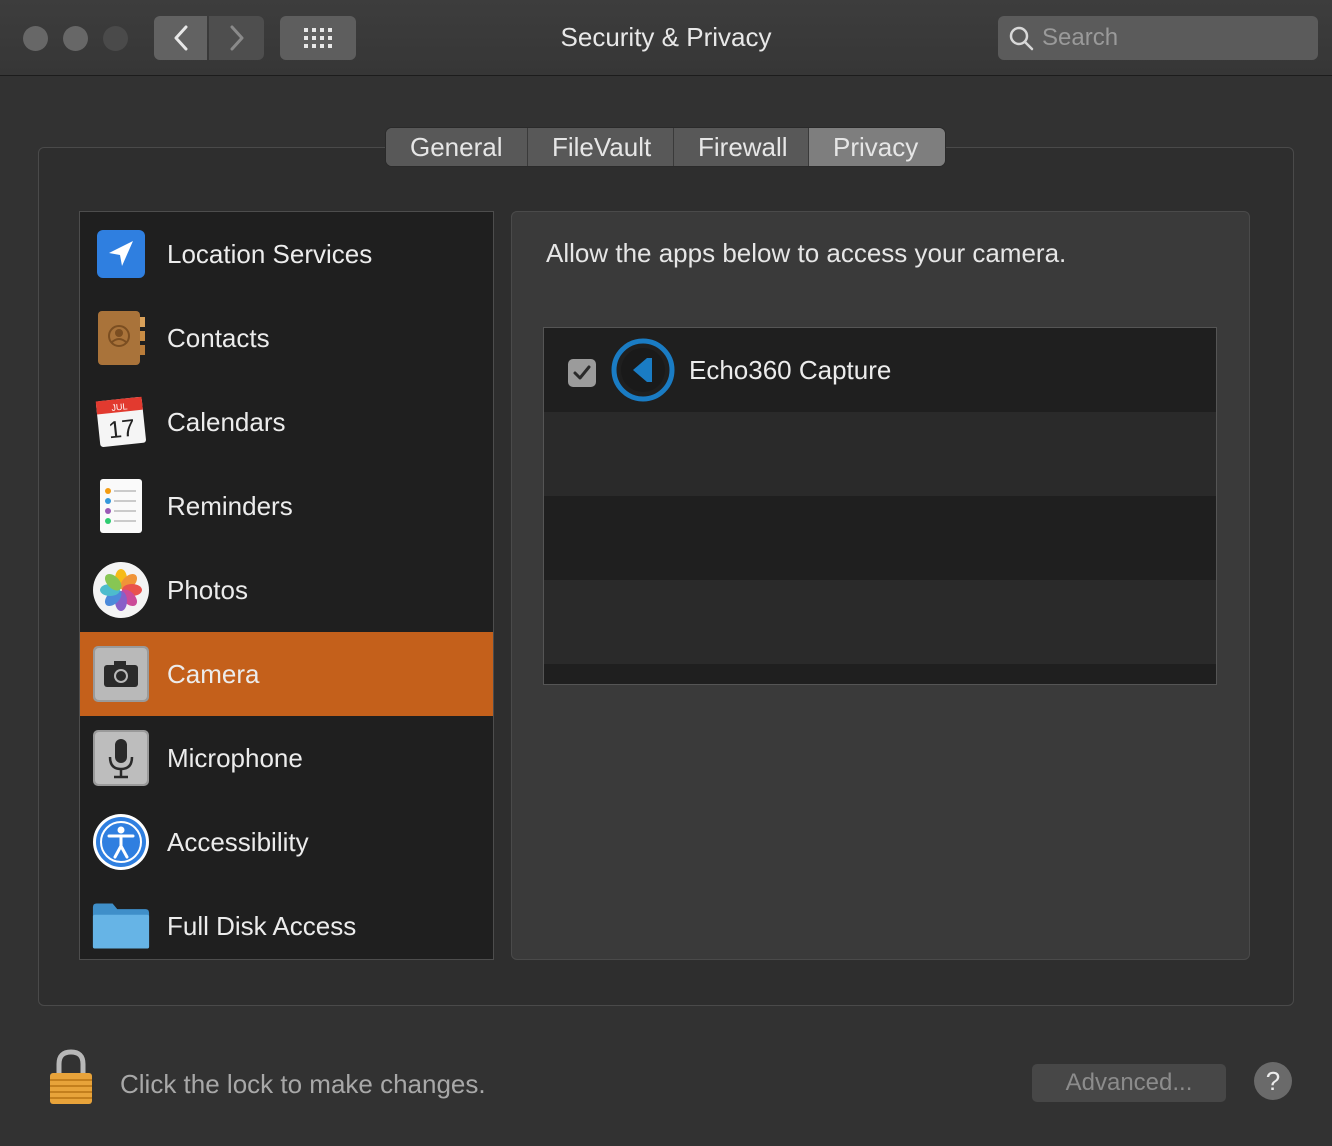 This screenshot has width=1332, height=1146. I want to click on tab-bar: General FileVault Firewall Privacy, so click(665, 147).